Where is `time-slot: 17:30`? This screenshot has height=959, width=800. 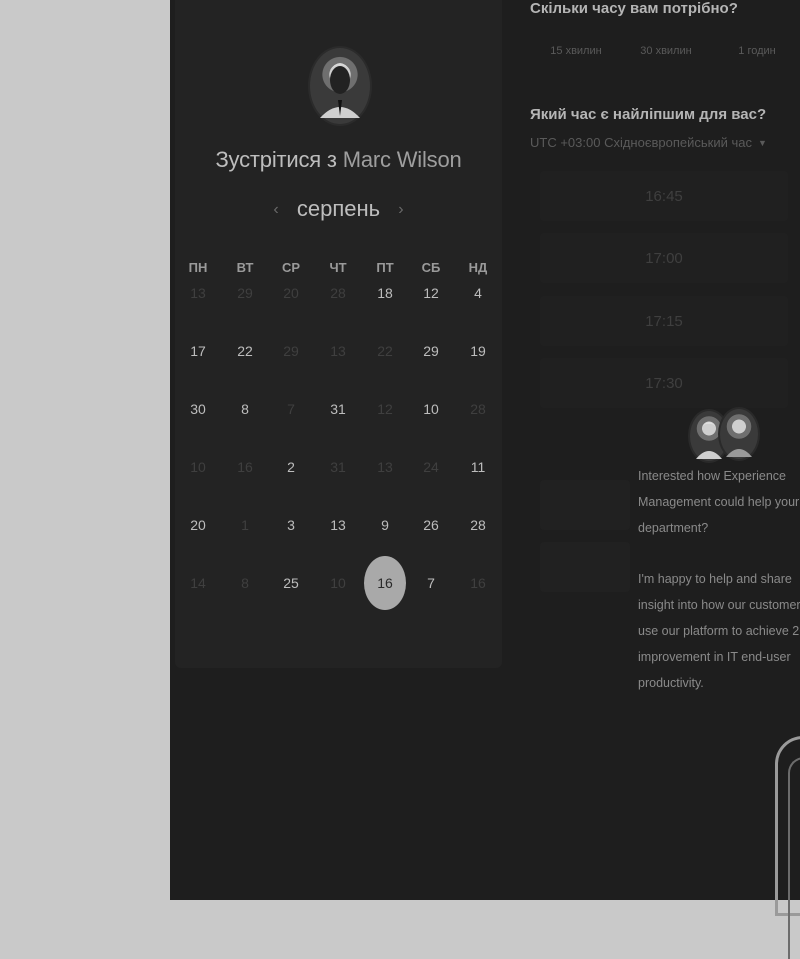 time-slot: 17:30 is located at coordinates (664, 383).